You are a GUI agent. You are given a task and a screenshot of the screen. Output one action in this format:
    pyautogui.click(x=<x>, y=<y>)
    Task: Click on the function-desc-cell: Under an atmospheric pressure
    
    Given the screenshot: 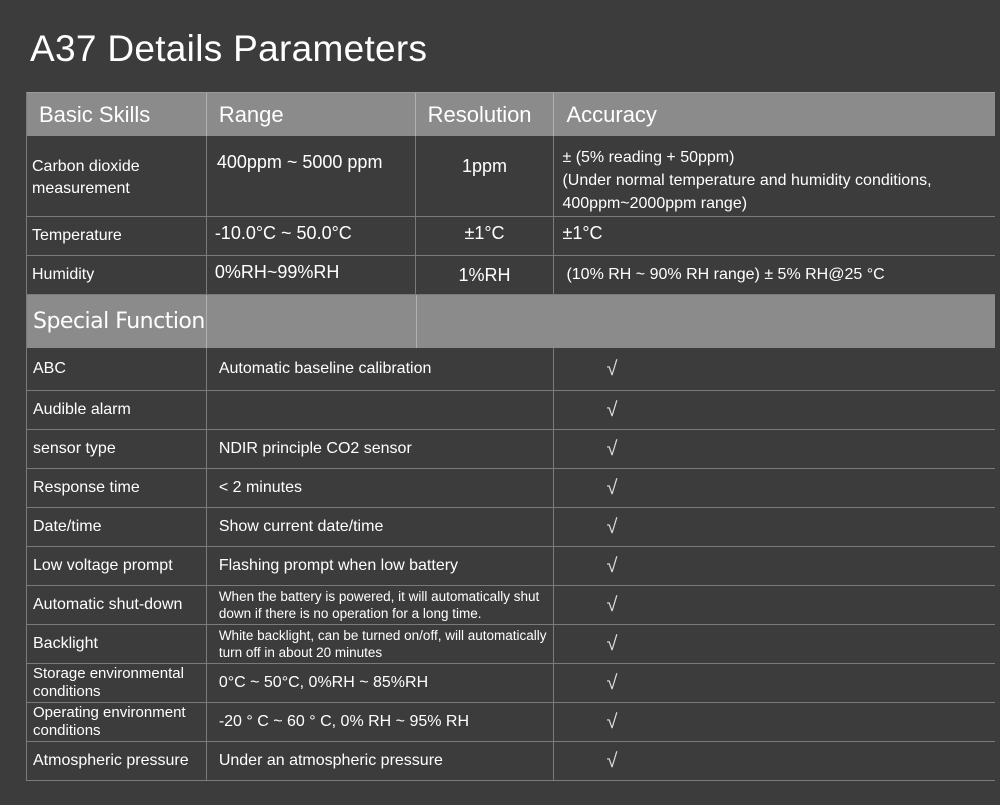 What is the action you would take?
    pyautogui.click(x=381, y=761)
    